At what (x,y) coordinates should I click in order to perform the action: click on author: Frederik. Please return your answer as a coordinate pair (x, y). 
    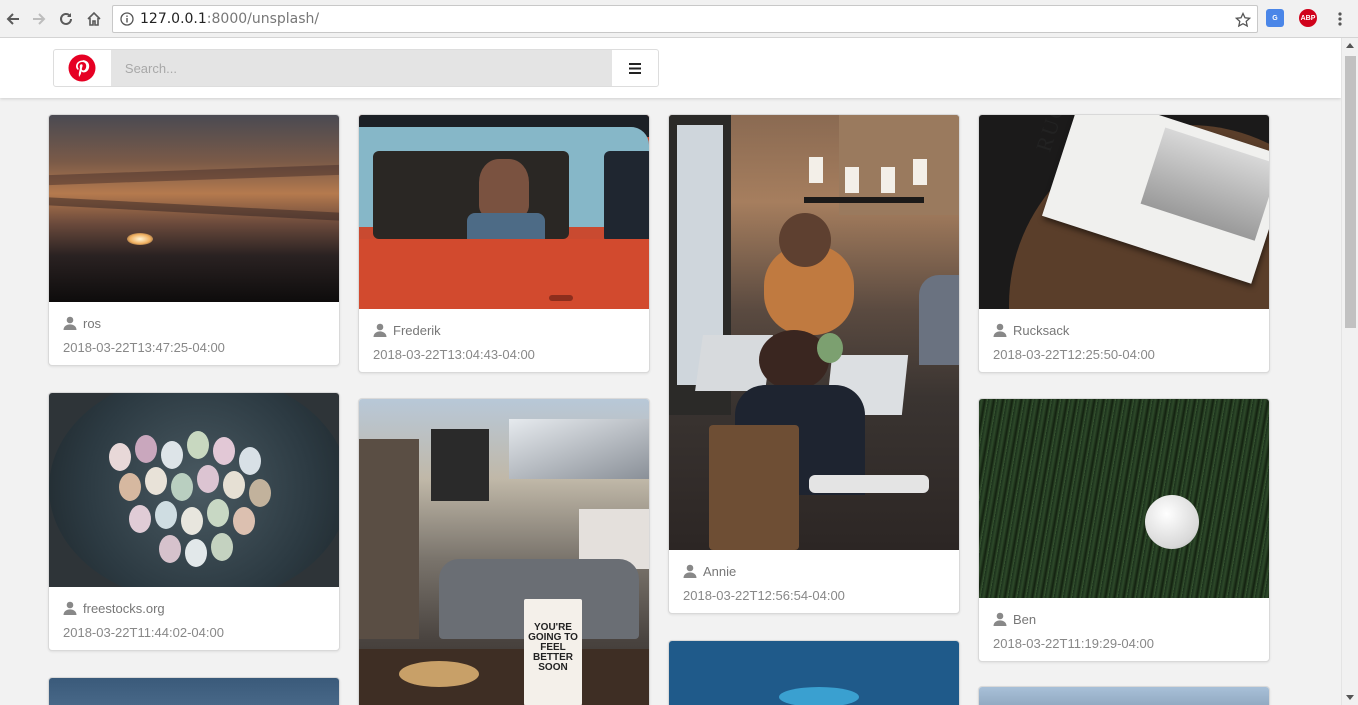
    Looking at the image, I should click on (504, 330).